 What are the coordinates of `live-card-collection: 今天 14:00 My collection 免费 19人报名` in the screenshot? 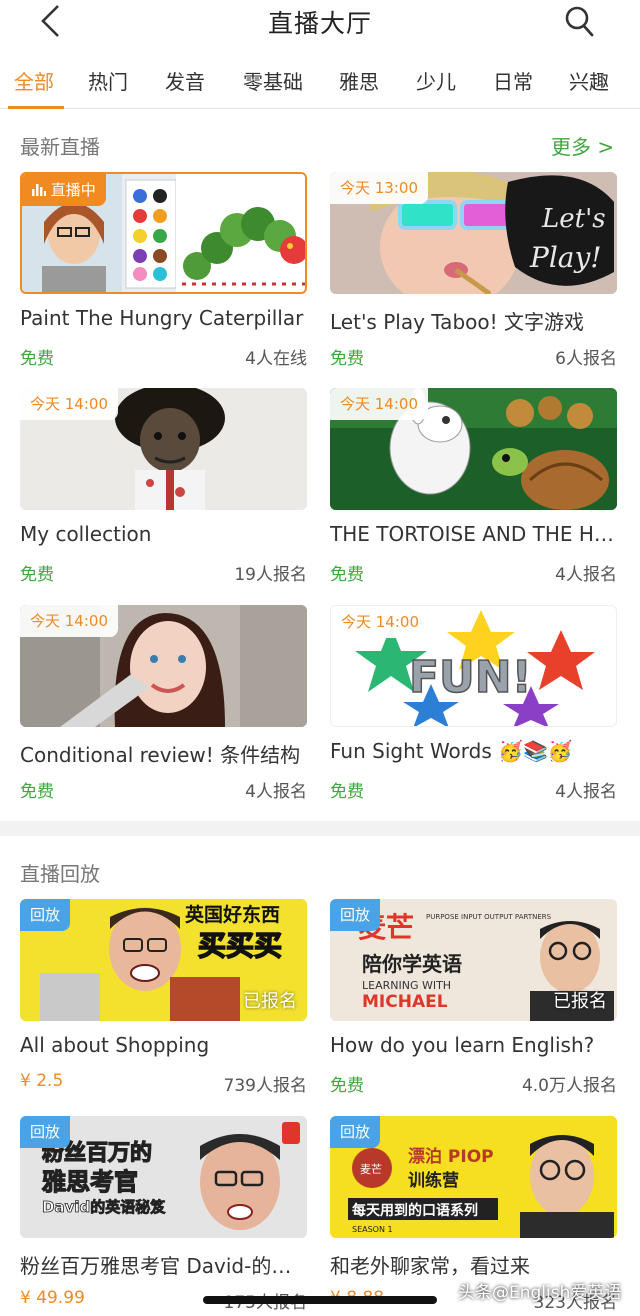 It's located at (163, 488).